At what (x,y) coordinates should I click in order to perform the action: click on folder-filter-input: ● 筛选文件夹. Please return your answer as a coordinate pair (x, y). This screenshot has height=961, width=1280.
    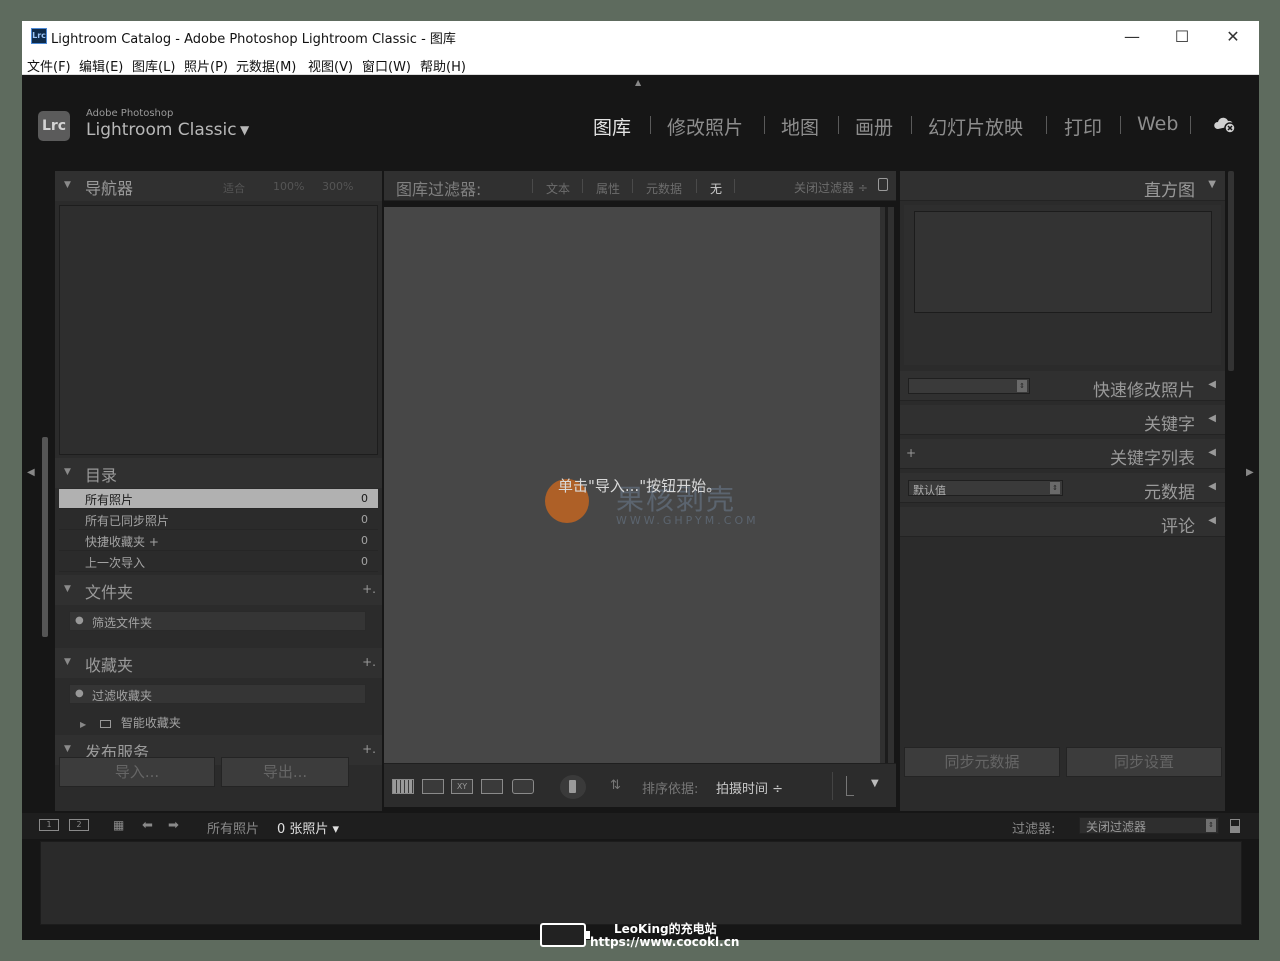
    Looking at the image, I should click on (217, 621).